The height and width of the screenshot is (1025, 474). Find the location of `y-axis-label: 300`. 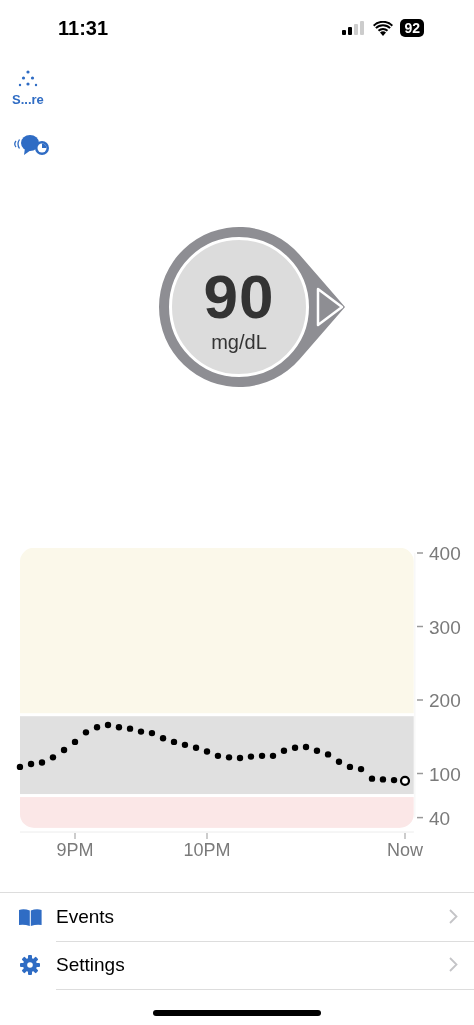

y-axis-label: 300 is located at coordinates (438, 627).